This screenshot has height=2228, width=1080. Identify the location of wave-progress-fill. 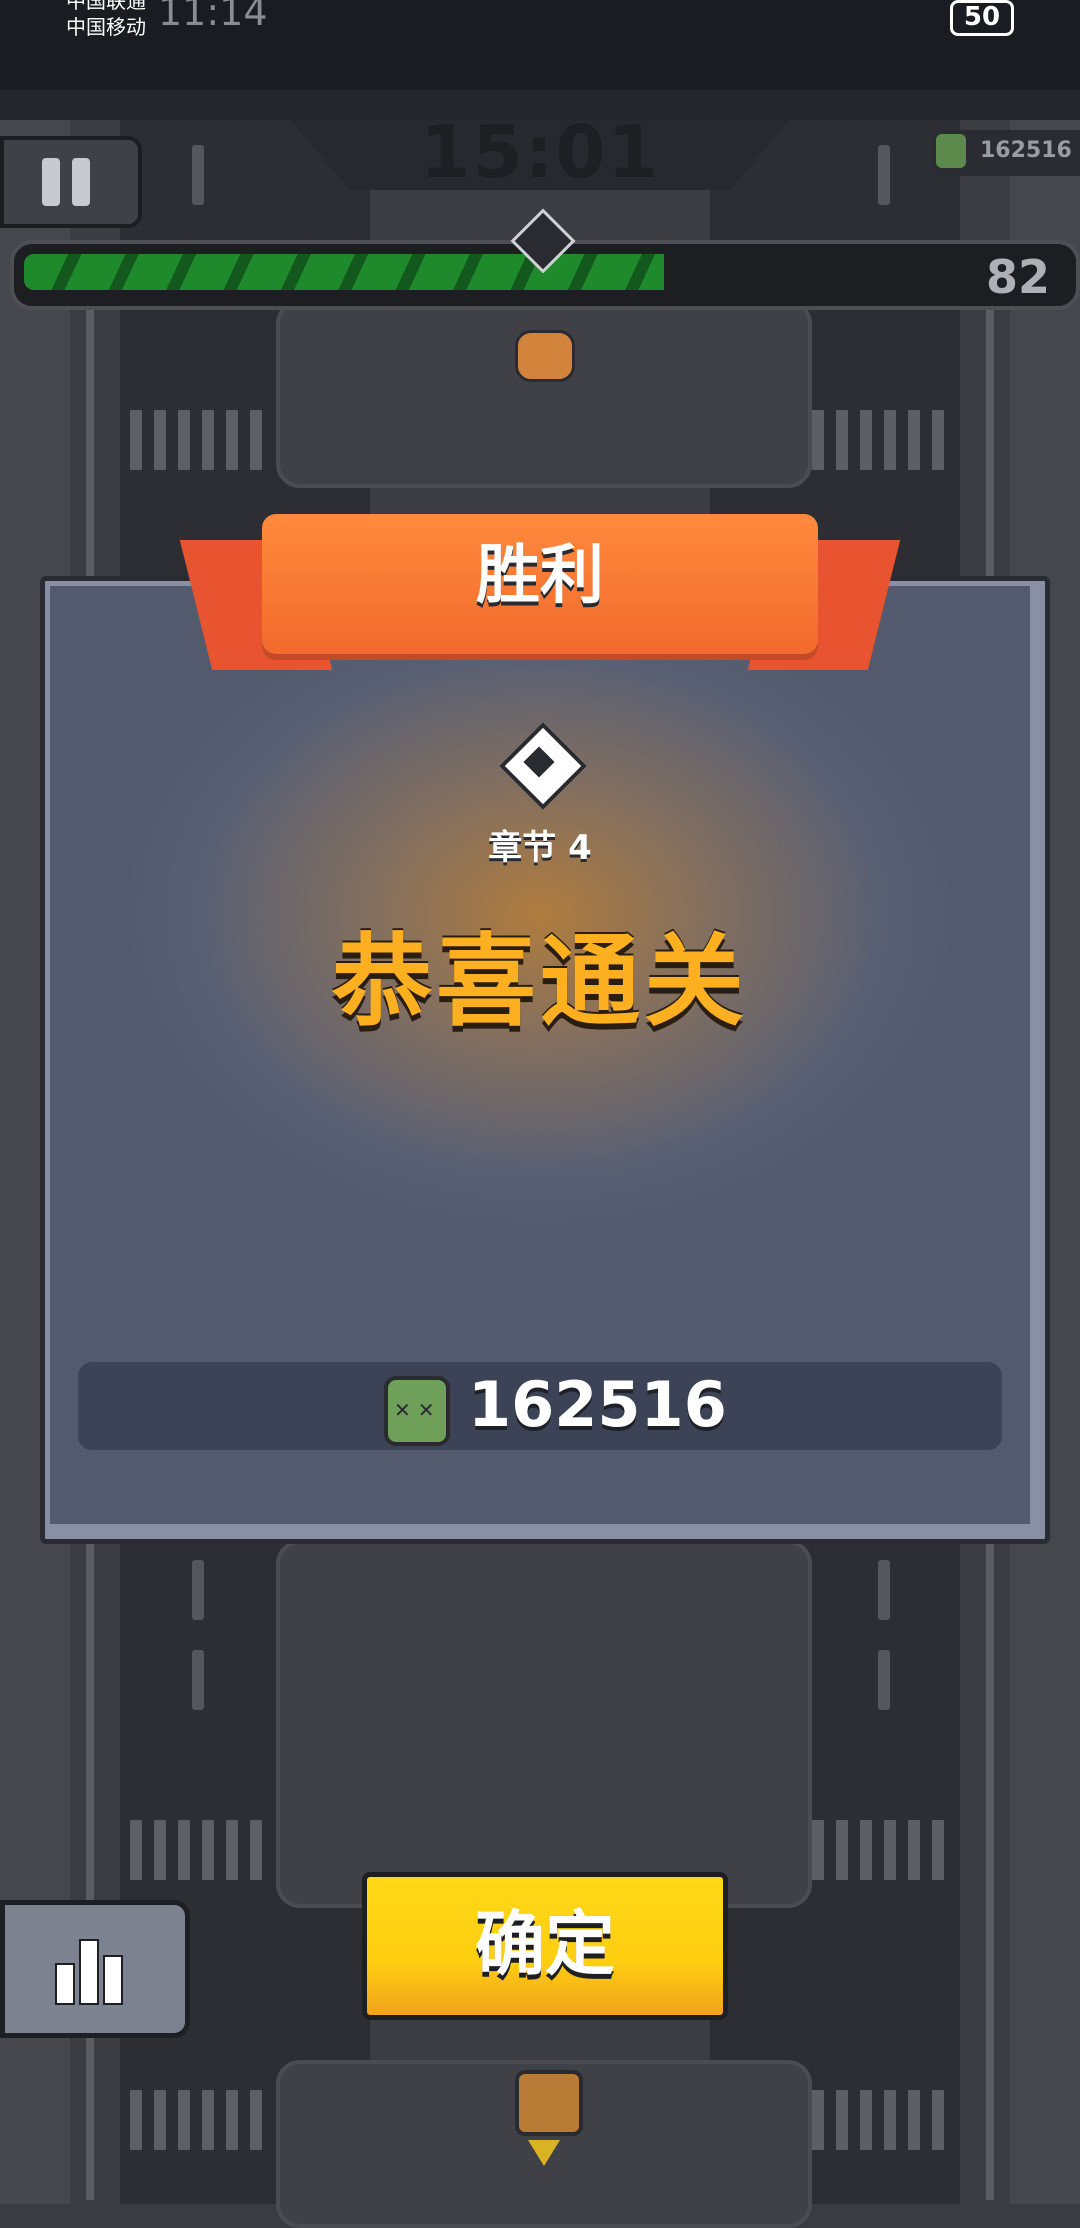
(344, 272).